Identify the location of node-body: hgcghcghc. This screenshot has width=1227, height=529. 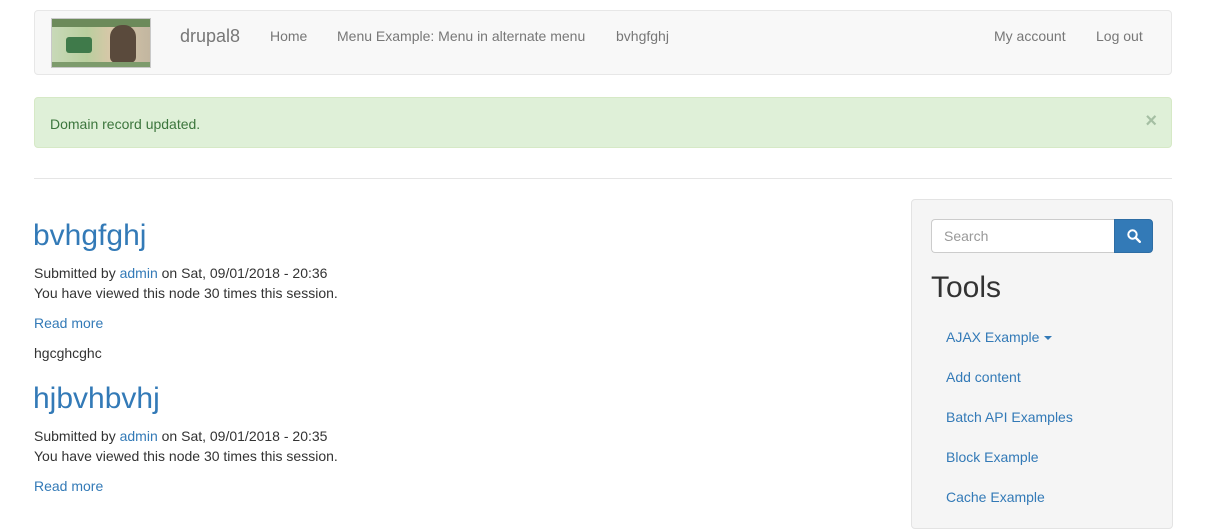
(68, 353).